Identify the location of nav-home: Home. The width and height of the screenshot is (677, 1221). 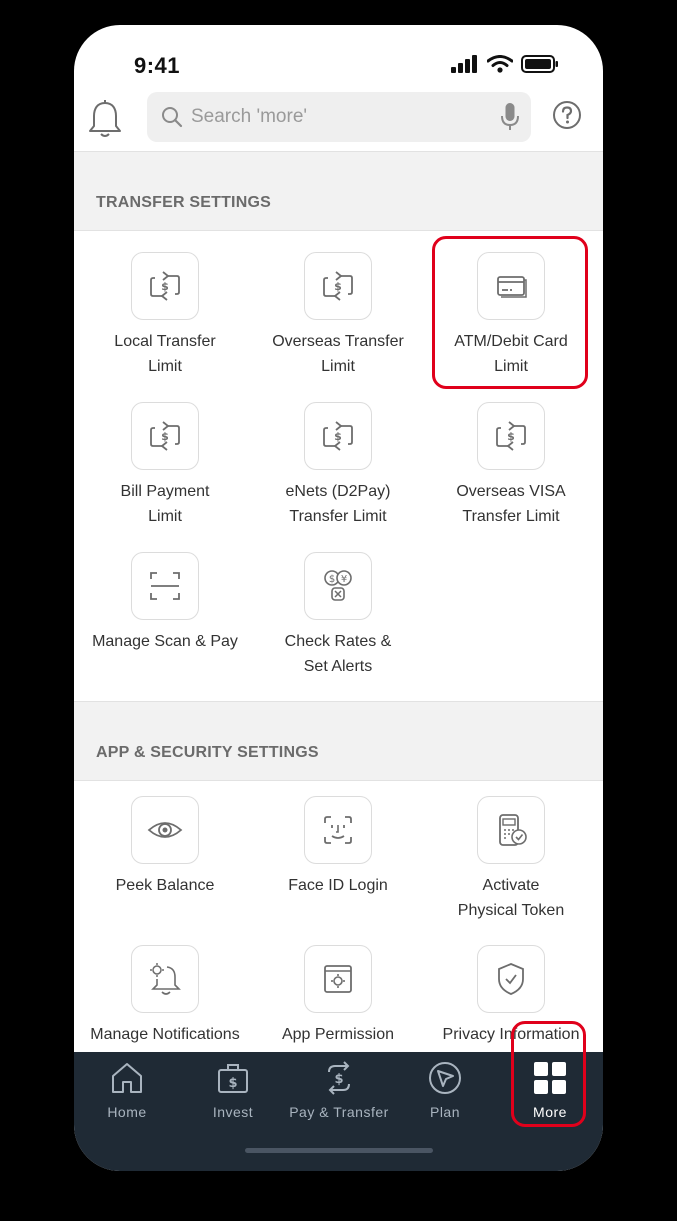
(127, 1089).